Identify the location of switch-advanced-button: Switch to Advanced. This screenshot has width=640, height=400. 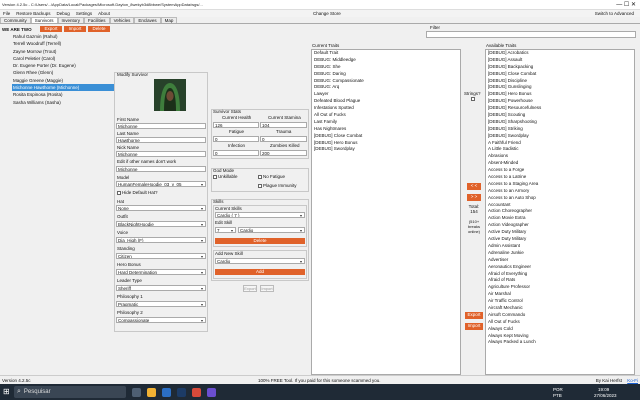
(614, 13).